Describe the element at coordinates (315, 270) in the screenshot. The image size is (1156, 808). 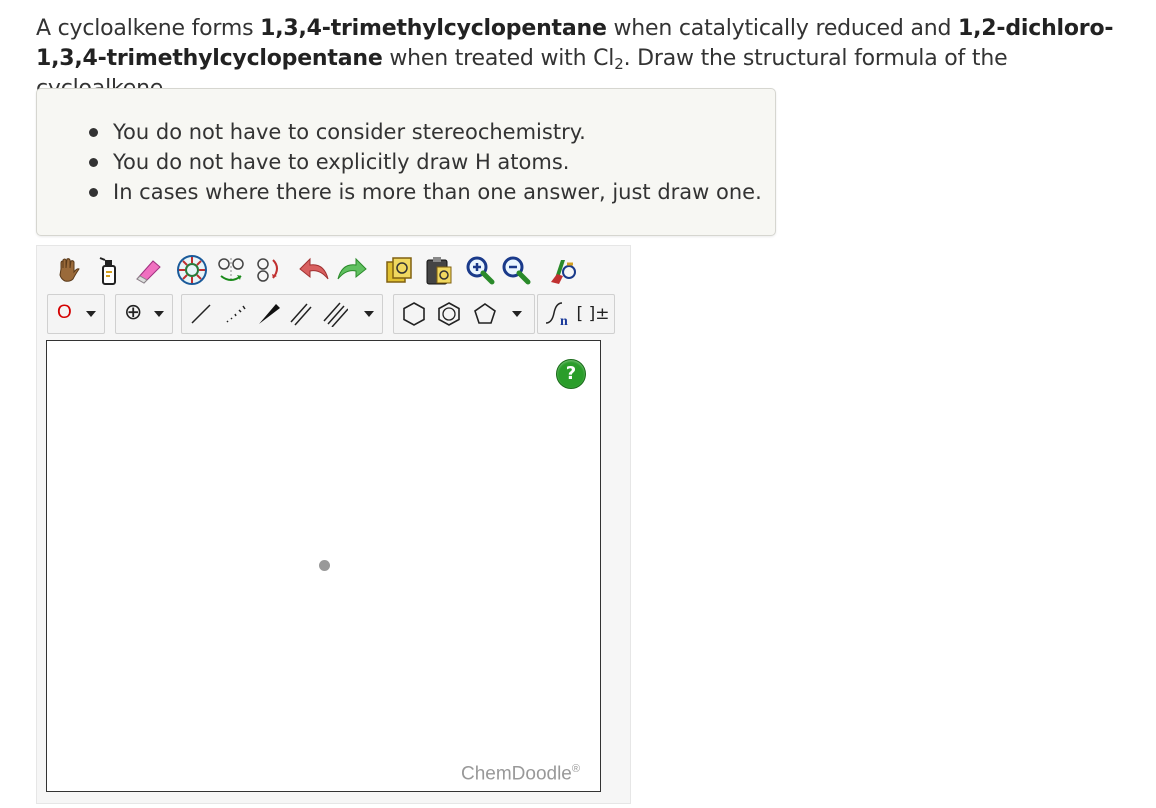
I see `undo-icon` at that location.